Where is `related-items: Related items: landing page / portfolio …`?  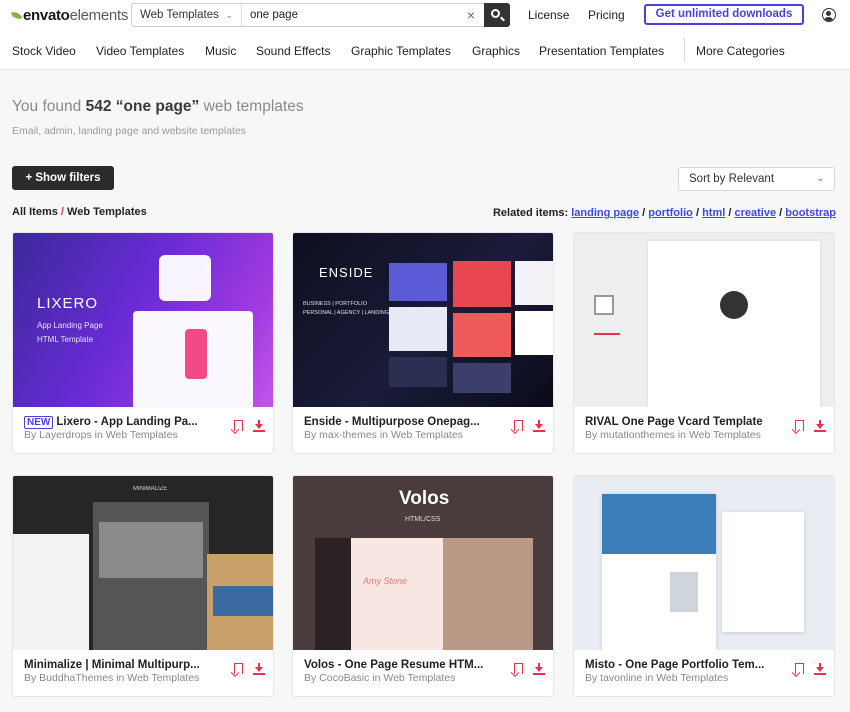 related-items: Related items: landing page / portfolio … is located at coordinates (664, 213).